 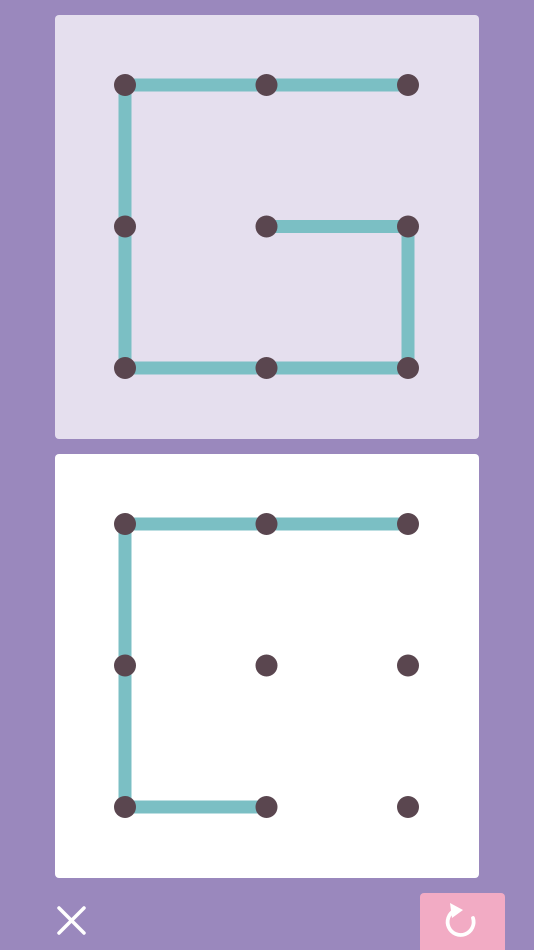 I want to click on reset-icon, so click(x=460, y=920).